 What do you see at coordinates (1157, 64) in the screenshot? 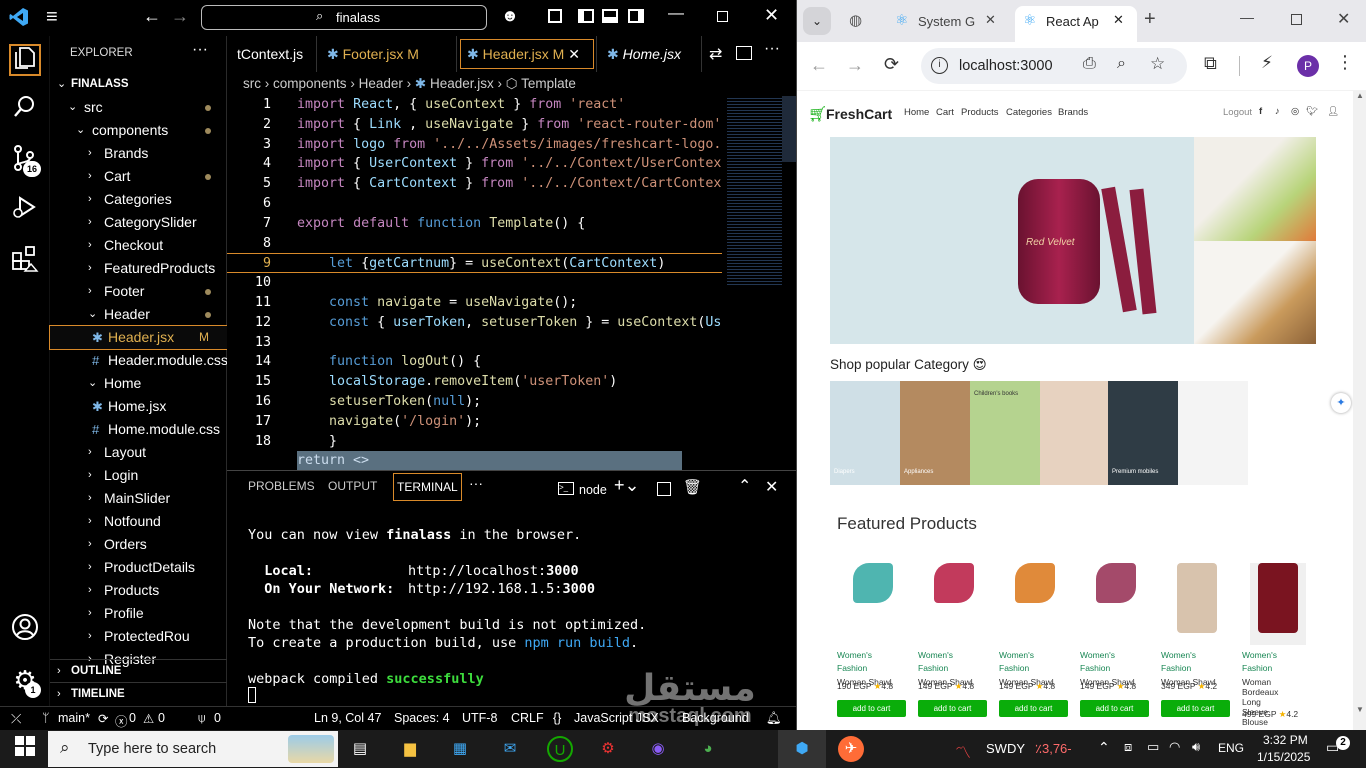
I see `bookmark-star-icon: ☆` at bounding box center [1157, 64].